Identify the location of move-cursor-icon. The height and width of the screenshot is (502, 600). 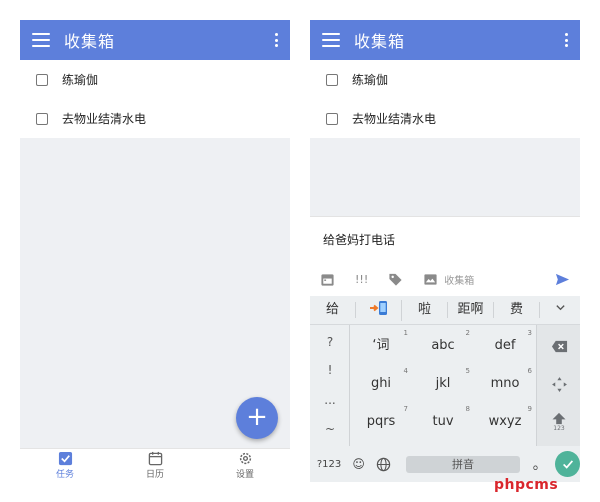
(559, 384).